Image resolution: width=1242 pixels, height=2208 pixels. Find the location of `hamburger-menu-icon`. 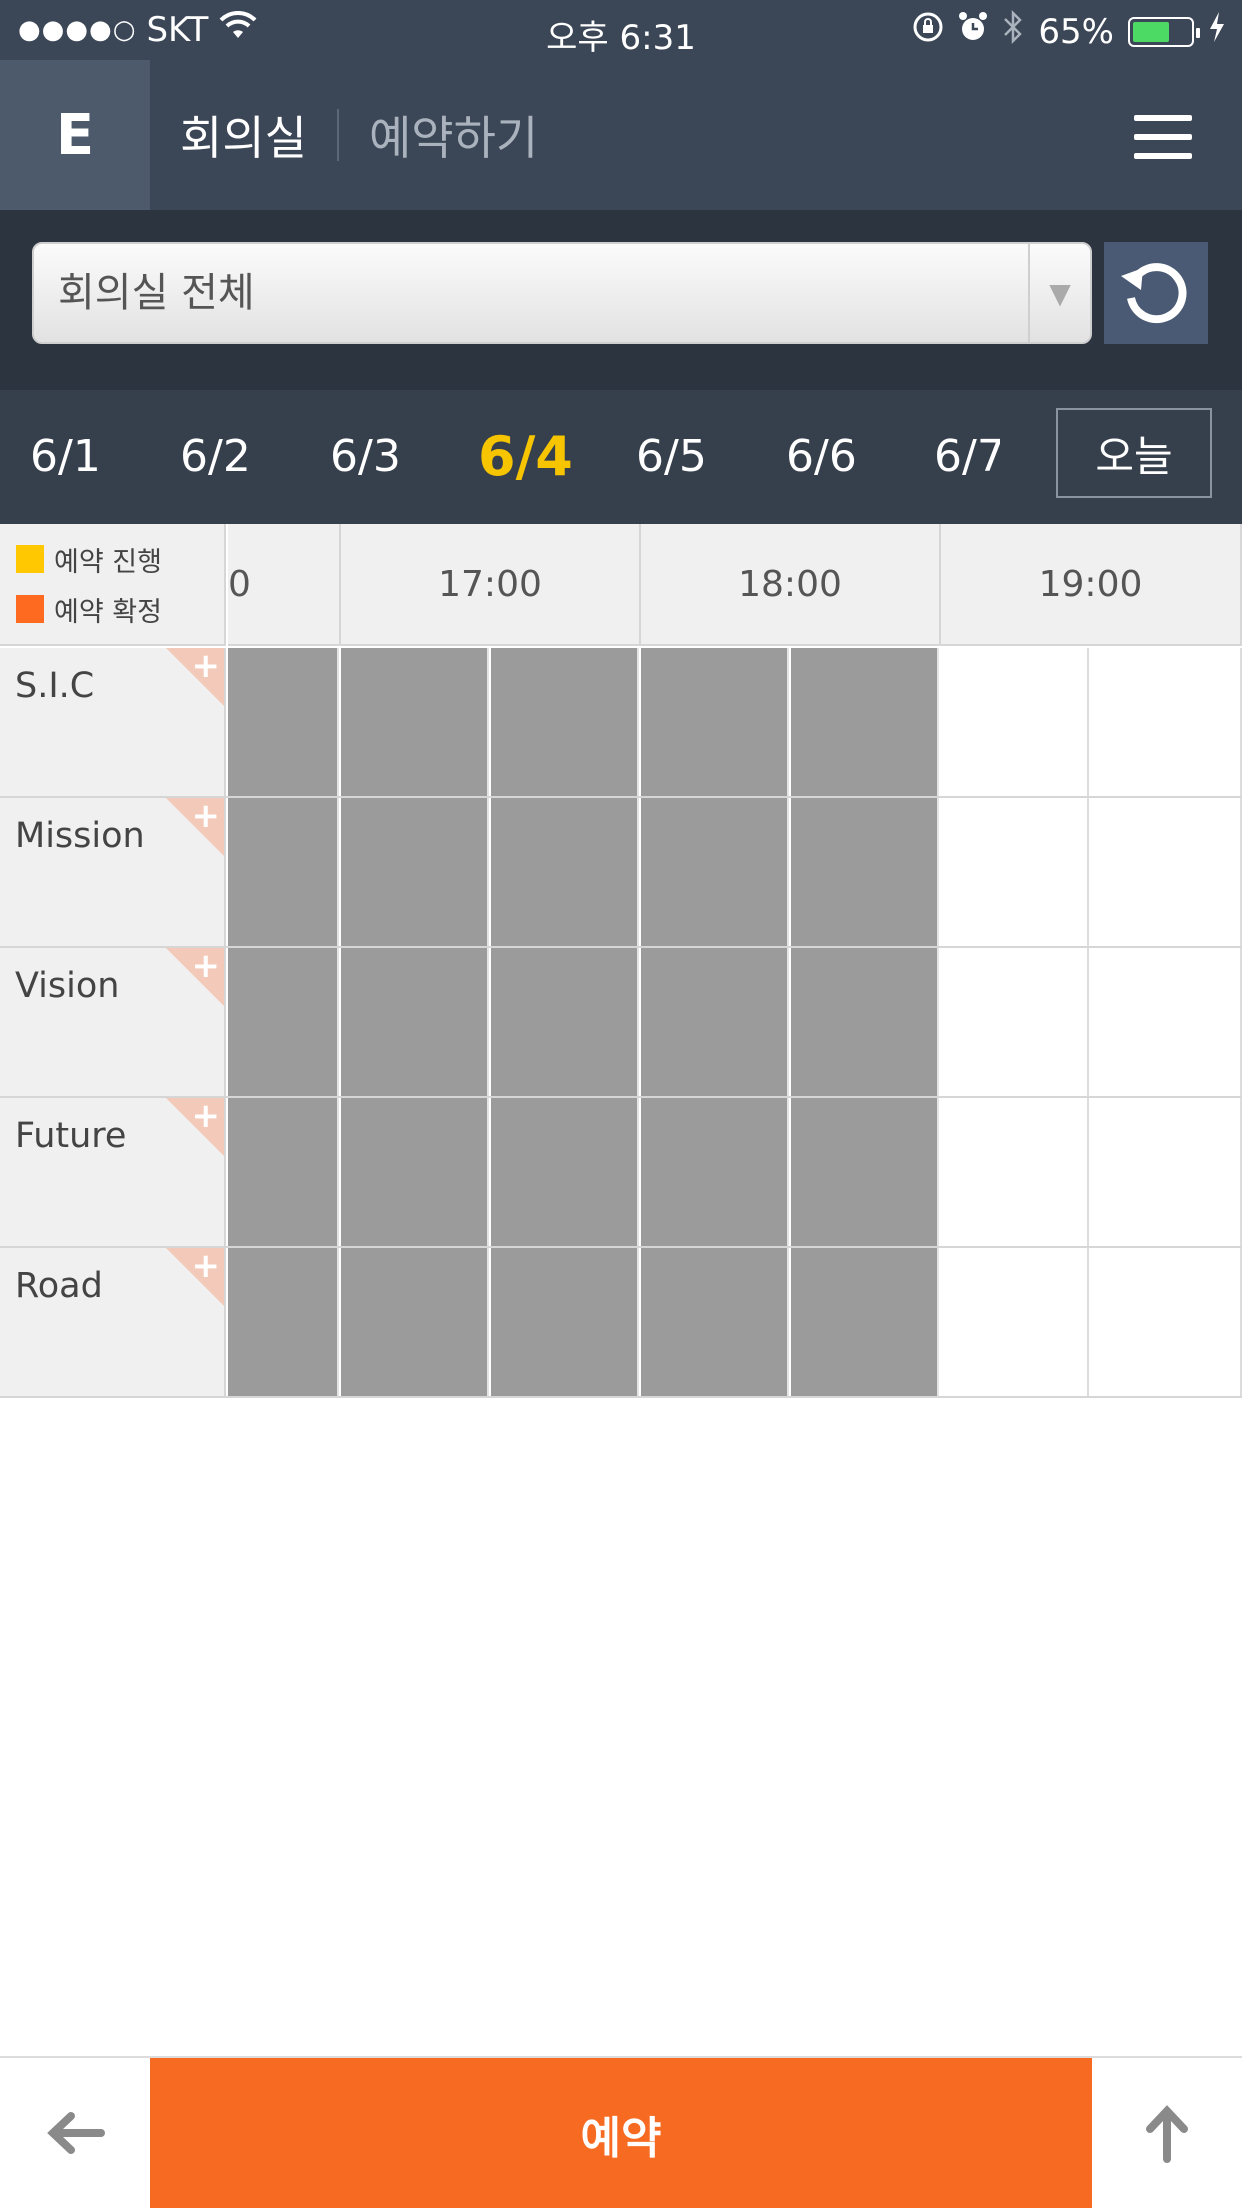

hamburger-menu-icon is located at coordinates (1163, 137).